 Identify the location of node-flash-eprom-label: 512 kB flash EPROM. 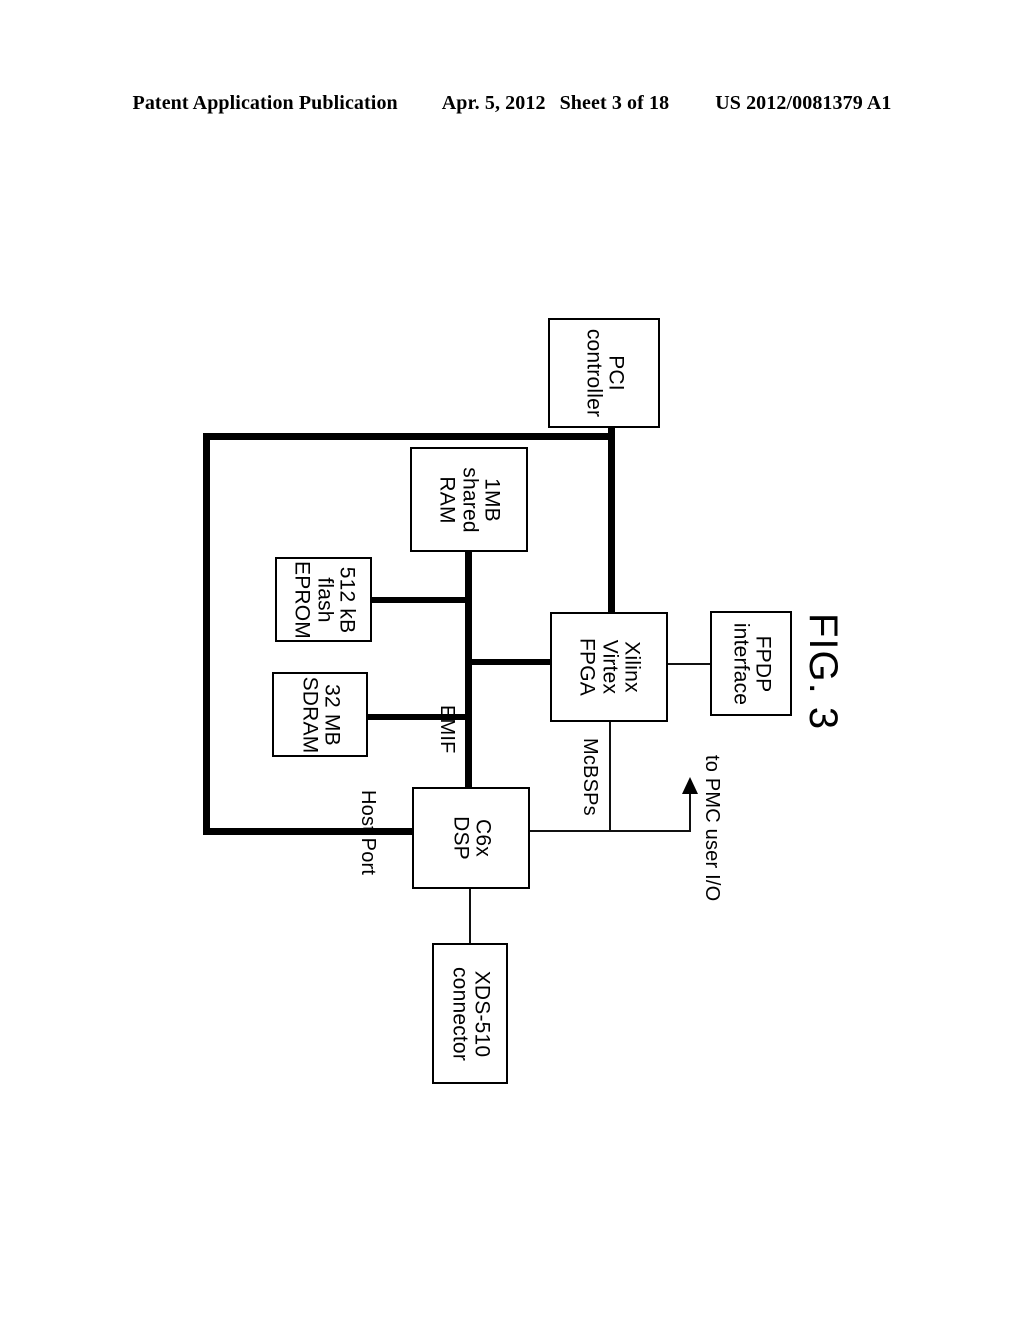
(324, 599).